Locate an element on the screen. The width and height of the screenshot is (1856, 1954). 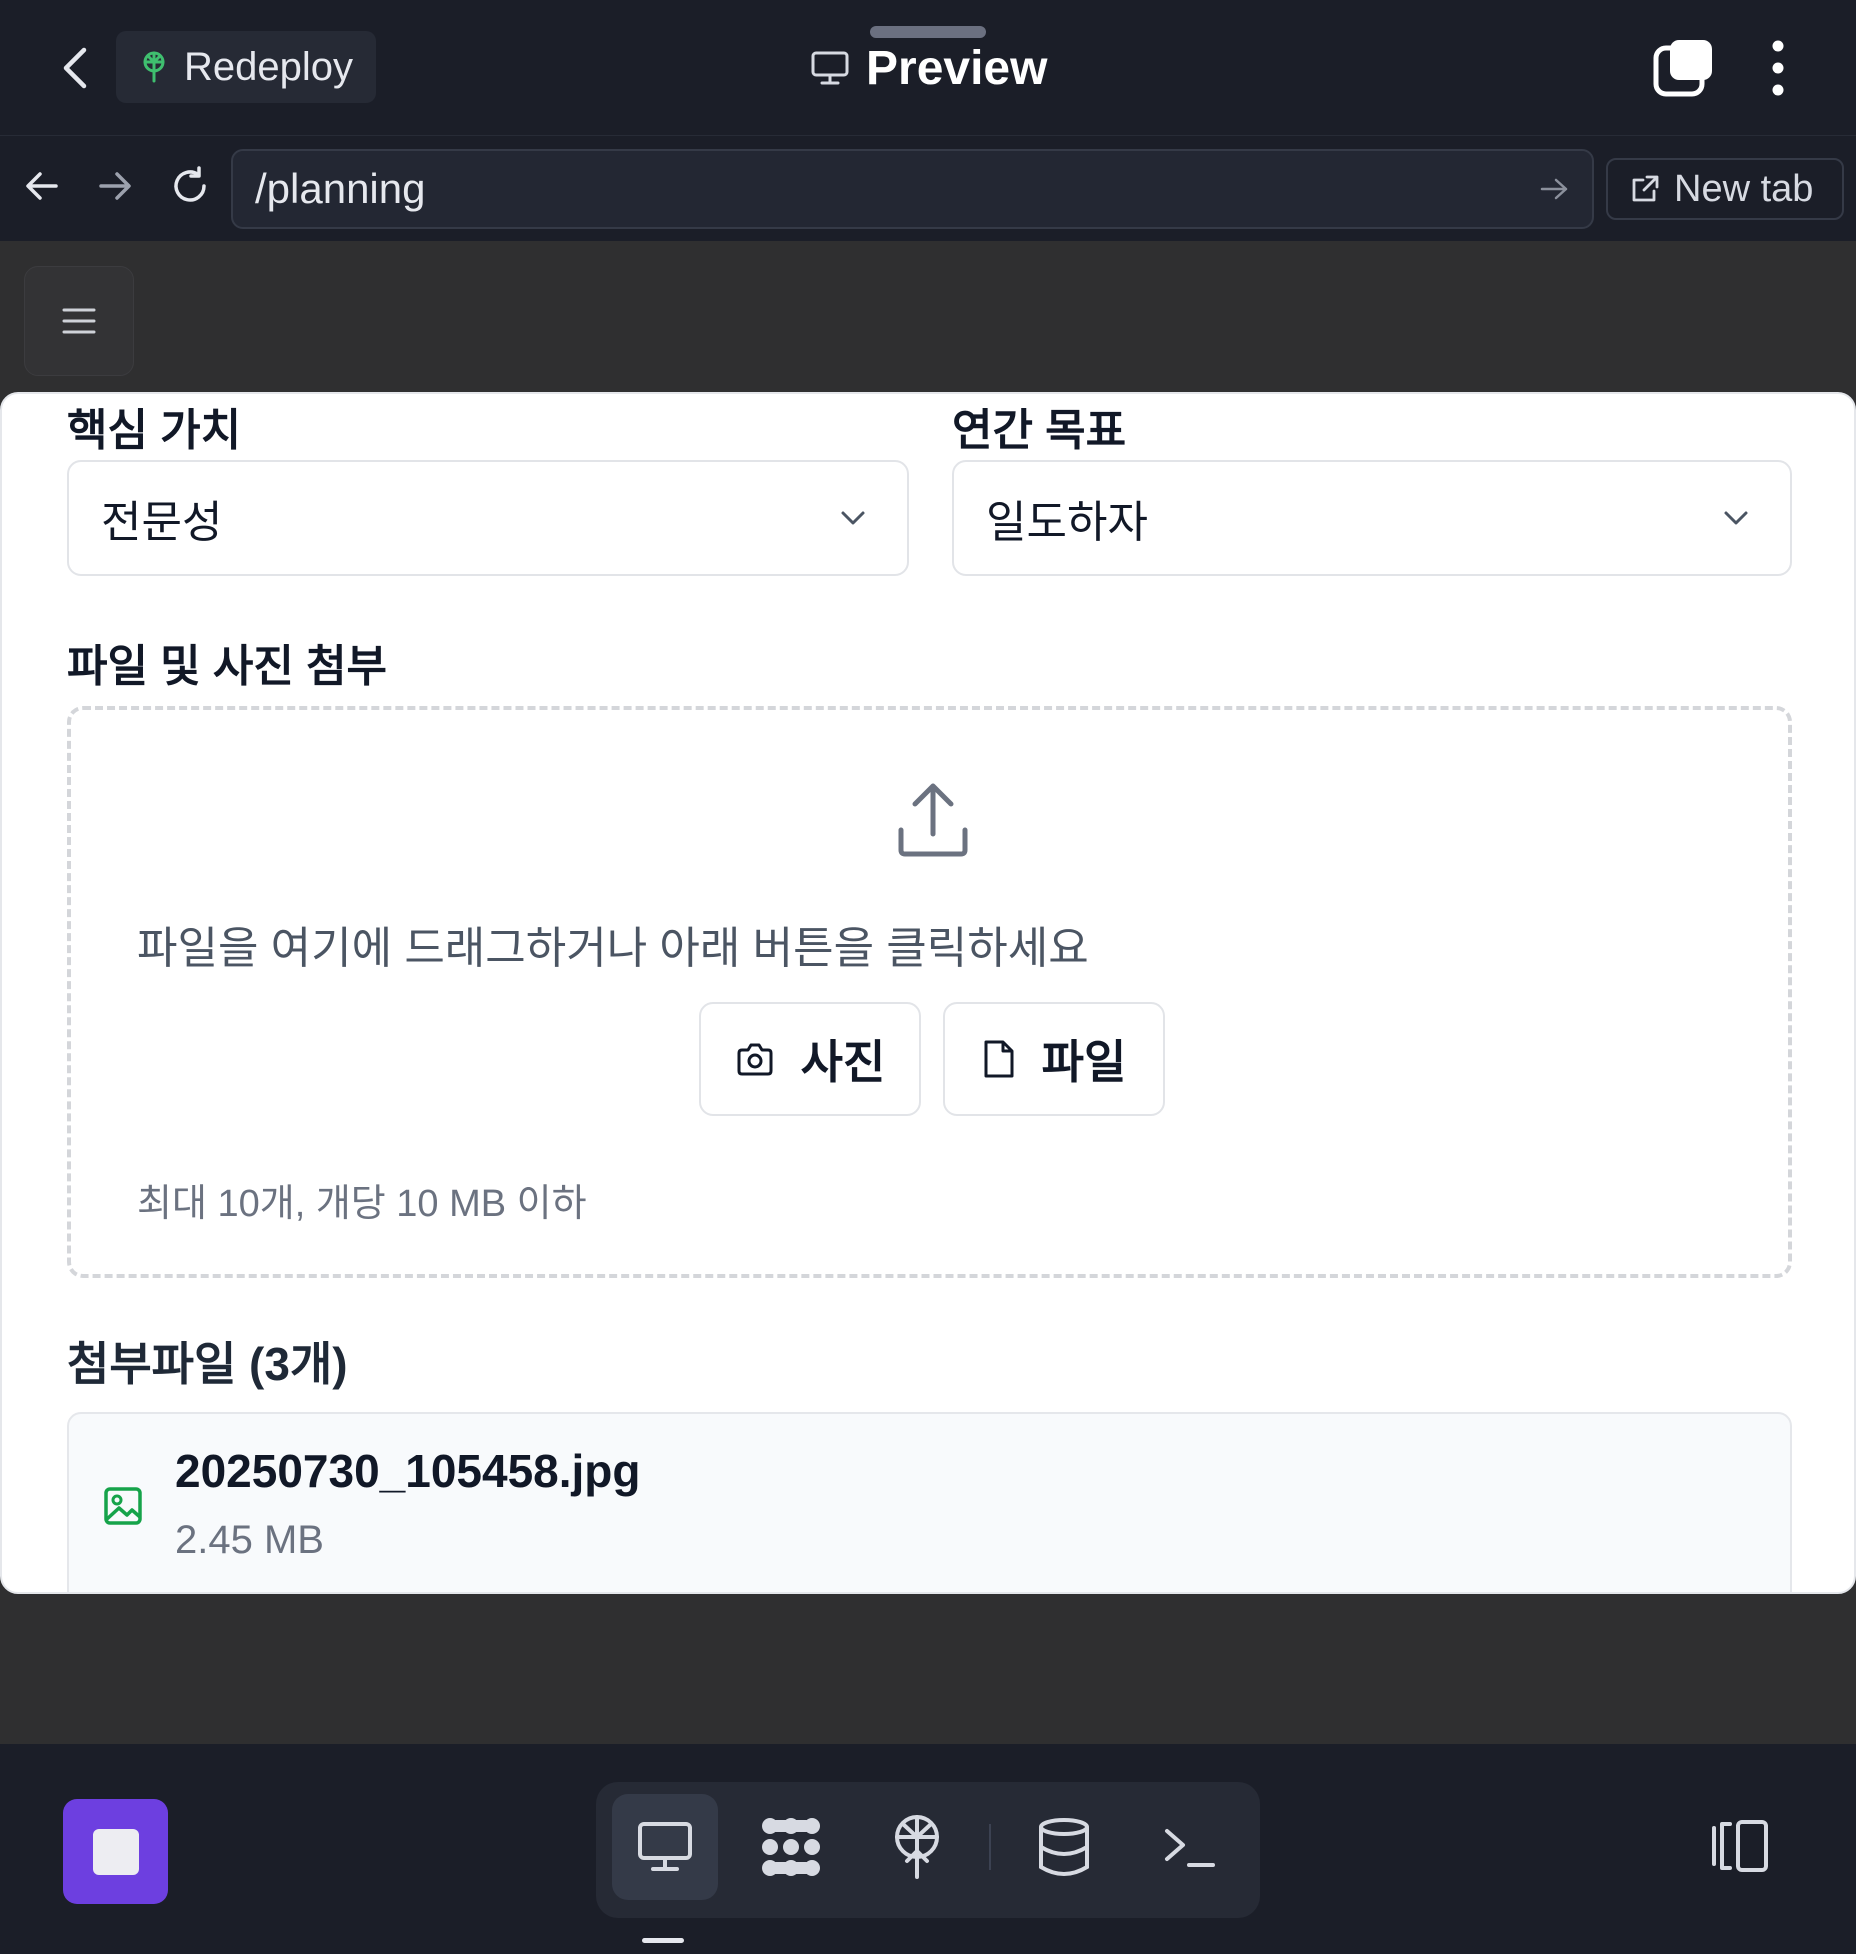
workflows-icon is located at coordinates (791, 1847).